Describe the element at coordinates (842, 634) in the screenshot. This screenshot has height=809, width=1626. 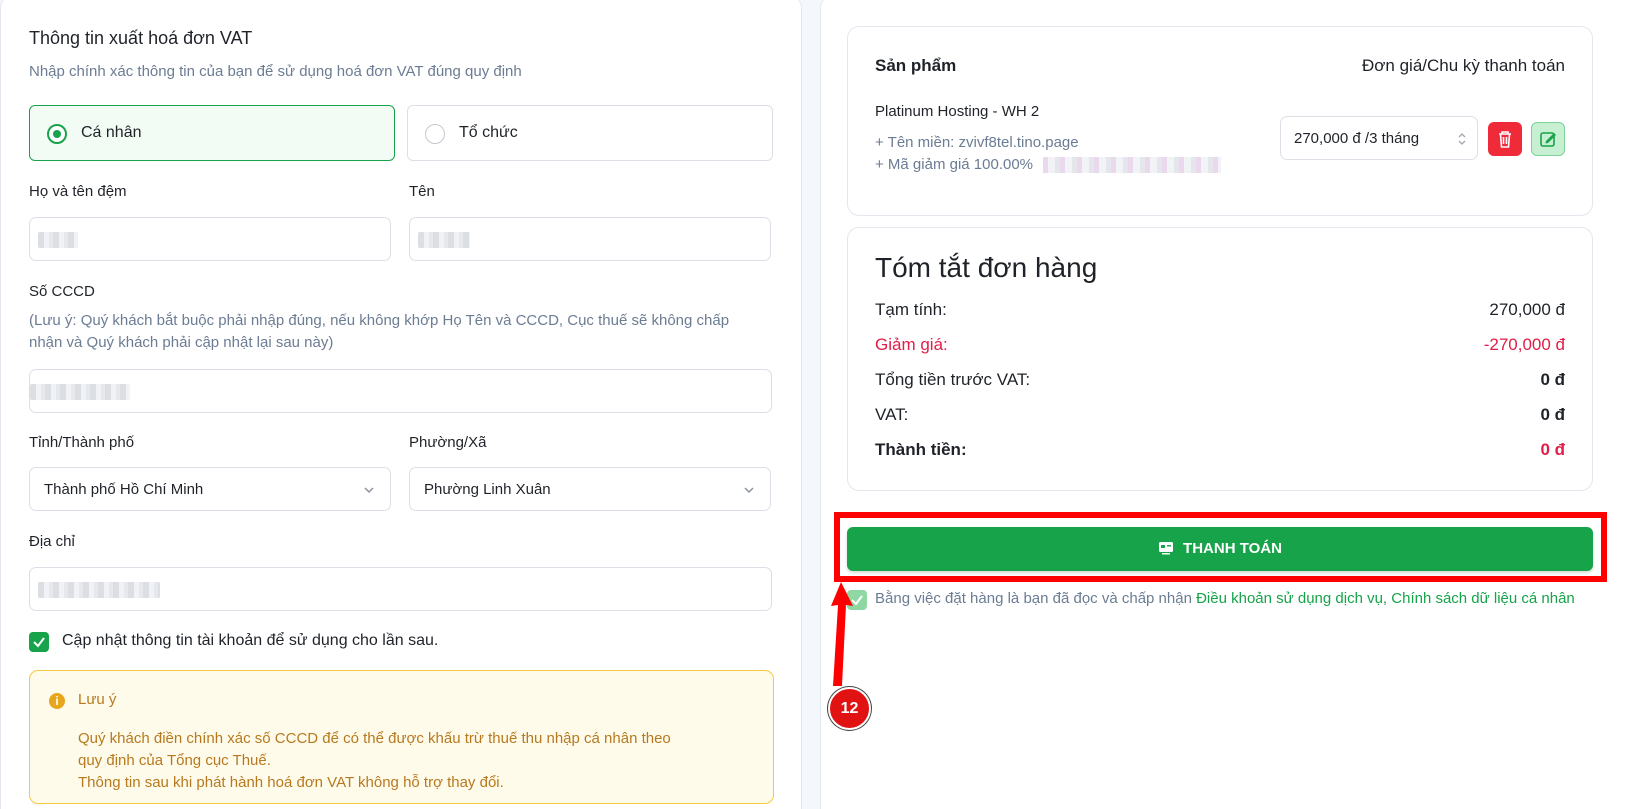
I see `annotation-arrow-icon` at that location.